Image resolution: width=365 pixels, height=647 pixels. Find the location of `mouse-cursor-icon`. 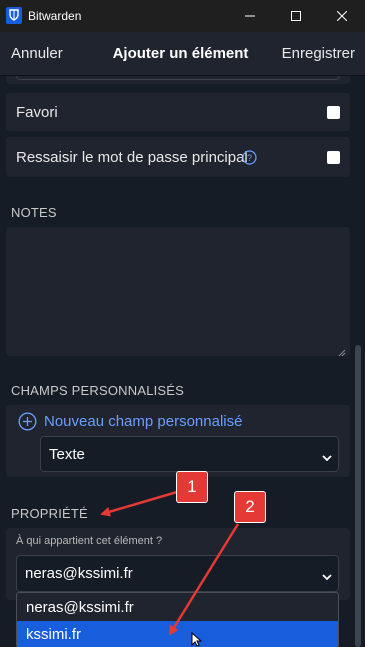

mouse-cursor-icon is located at coordinates (198, 639).